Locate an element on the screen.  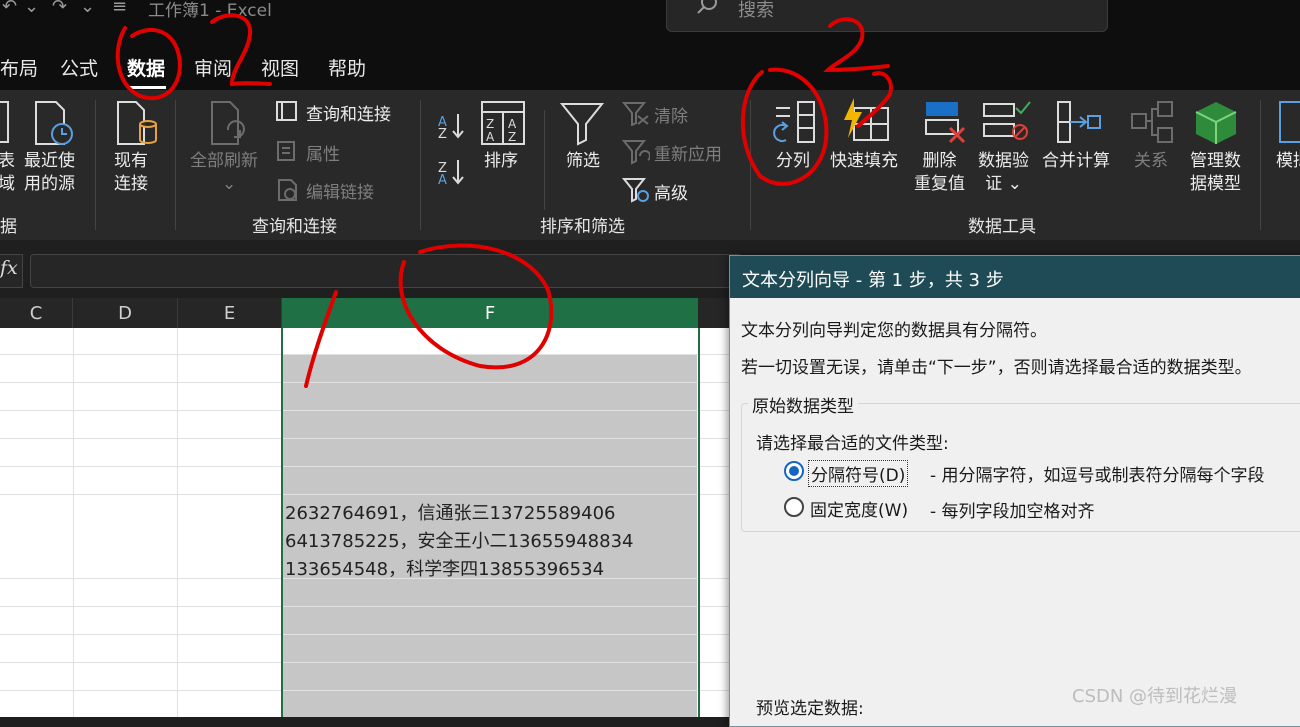
search-placeholder: 搜索 is located at coordinates (756, 10).